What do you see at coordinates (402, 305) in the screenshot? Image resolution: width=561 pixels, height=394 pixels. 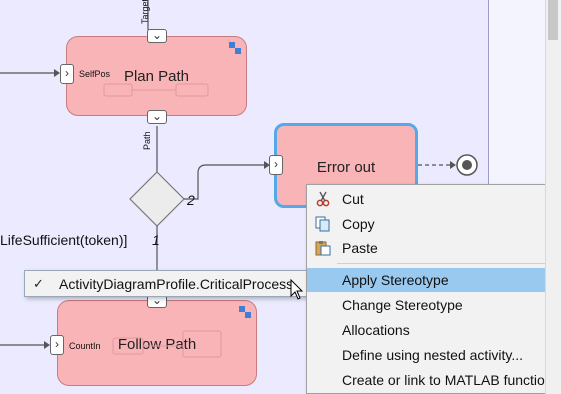 I see `menu-item-label: Change Stereotype` at bounding box center [402, 305].